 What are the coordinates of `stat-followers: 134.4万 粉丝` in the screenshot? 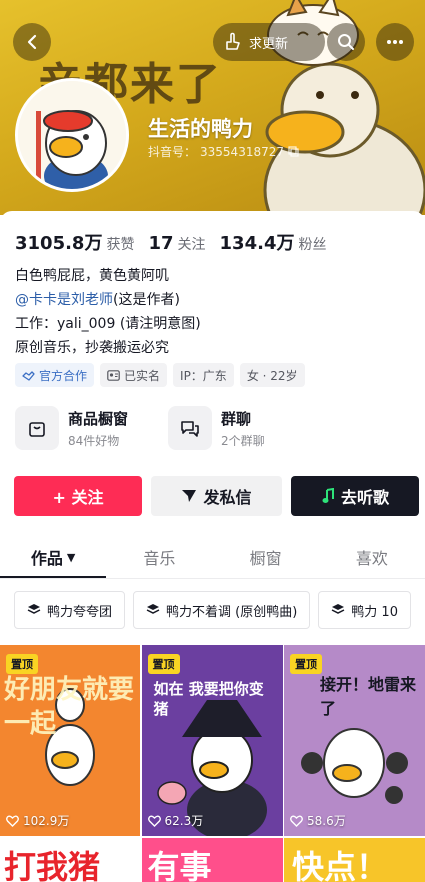 It's located at (273, 242).